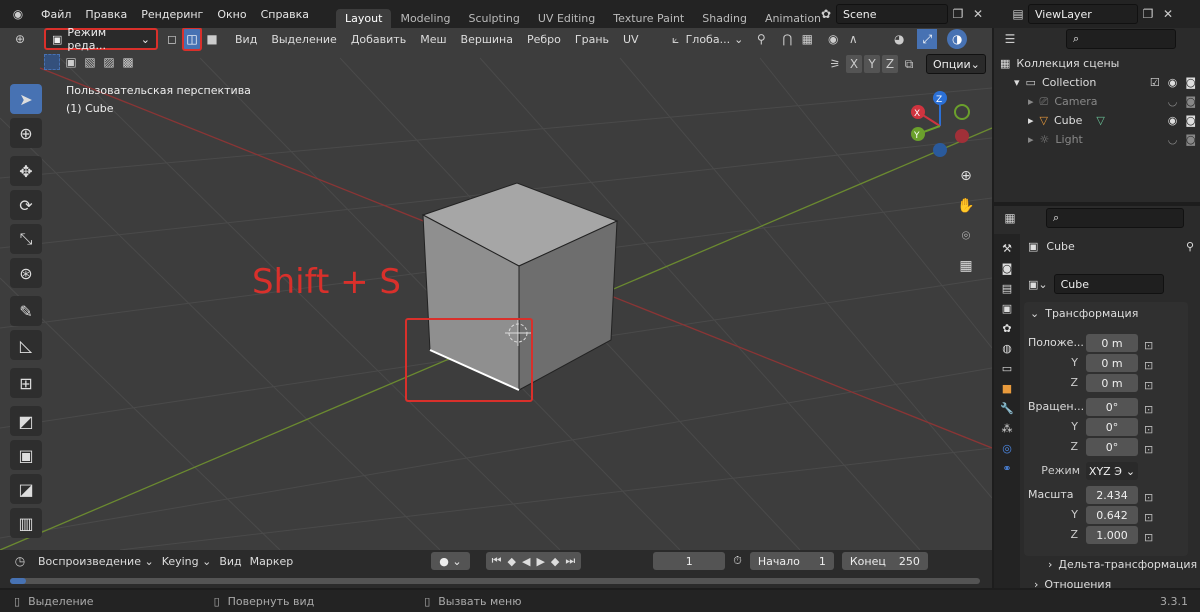  Describe the element at coordinates (26, 311) in the screenshot. I see `annotate-tool: ✎` at that location.